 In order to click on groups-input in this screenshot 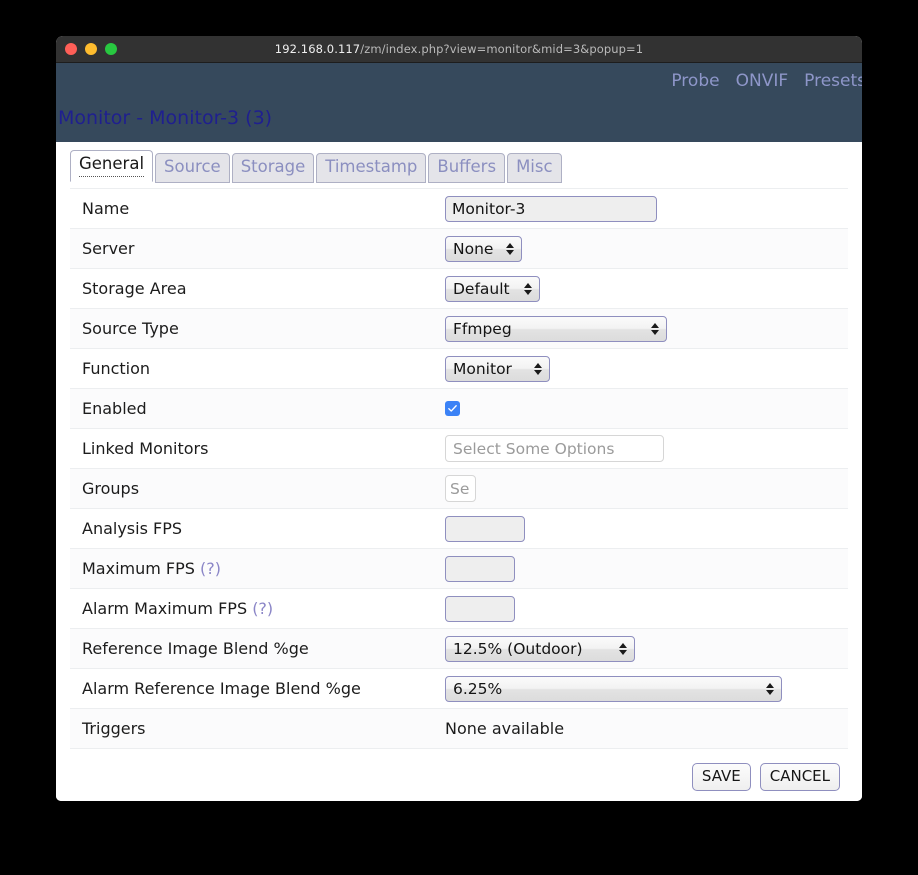, I will do `click(460, 488)`.